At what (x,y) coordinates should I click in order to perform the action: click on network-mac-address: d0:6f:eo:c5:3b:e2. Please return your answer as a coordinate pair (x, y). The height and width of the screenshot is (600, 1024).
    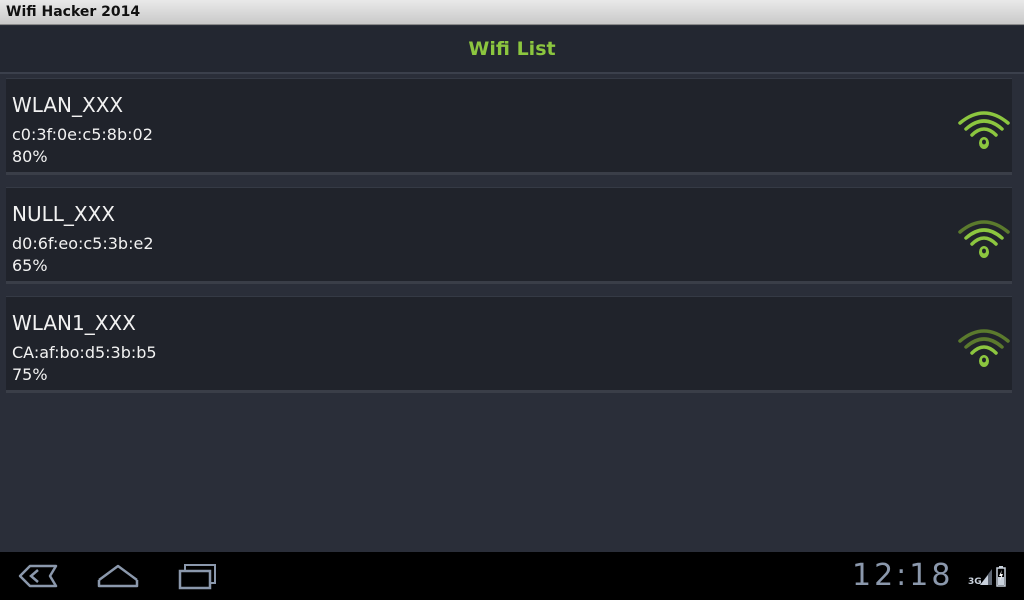
    Looking at the image, I should click on (83, 243).